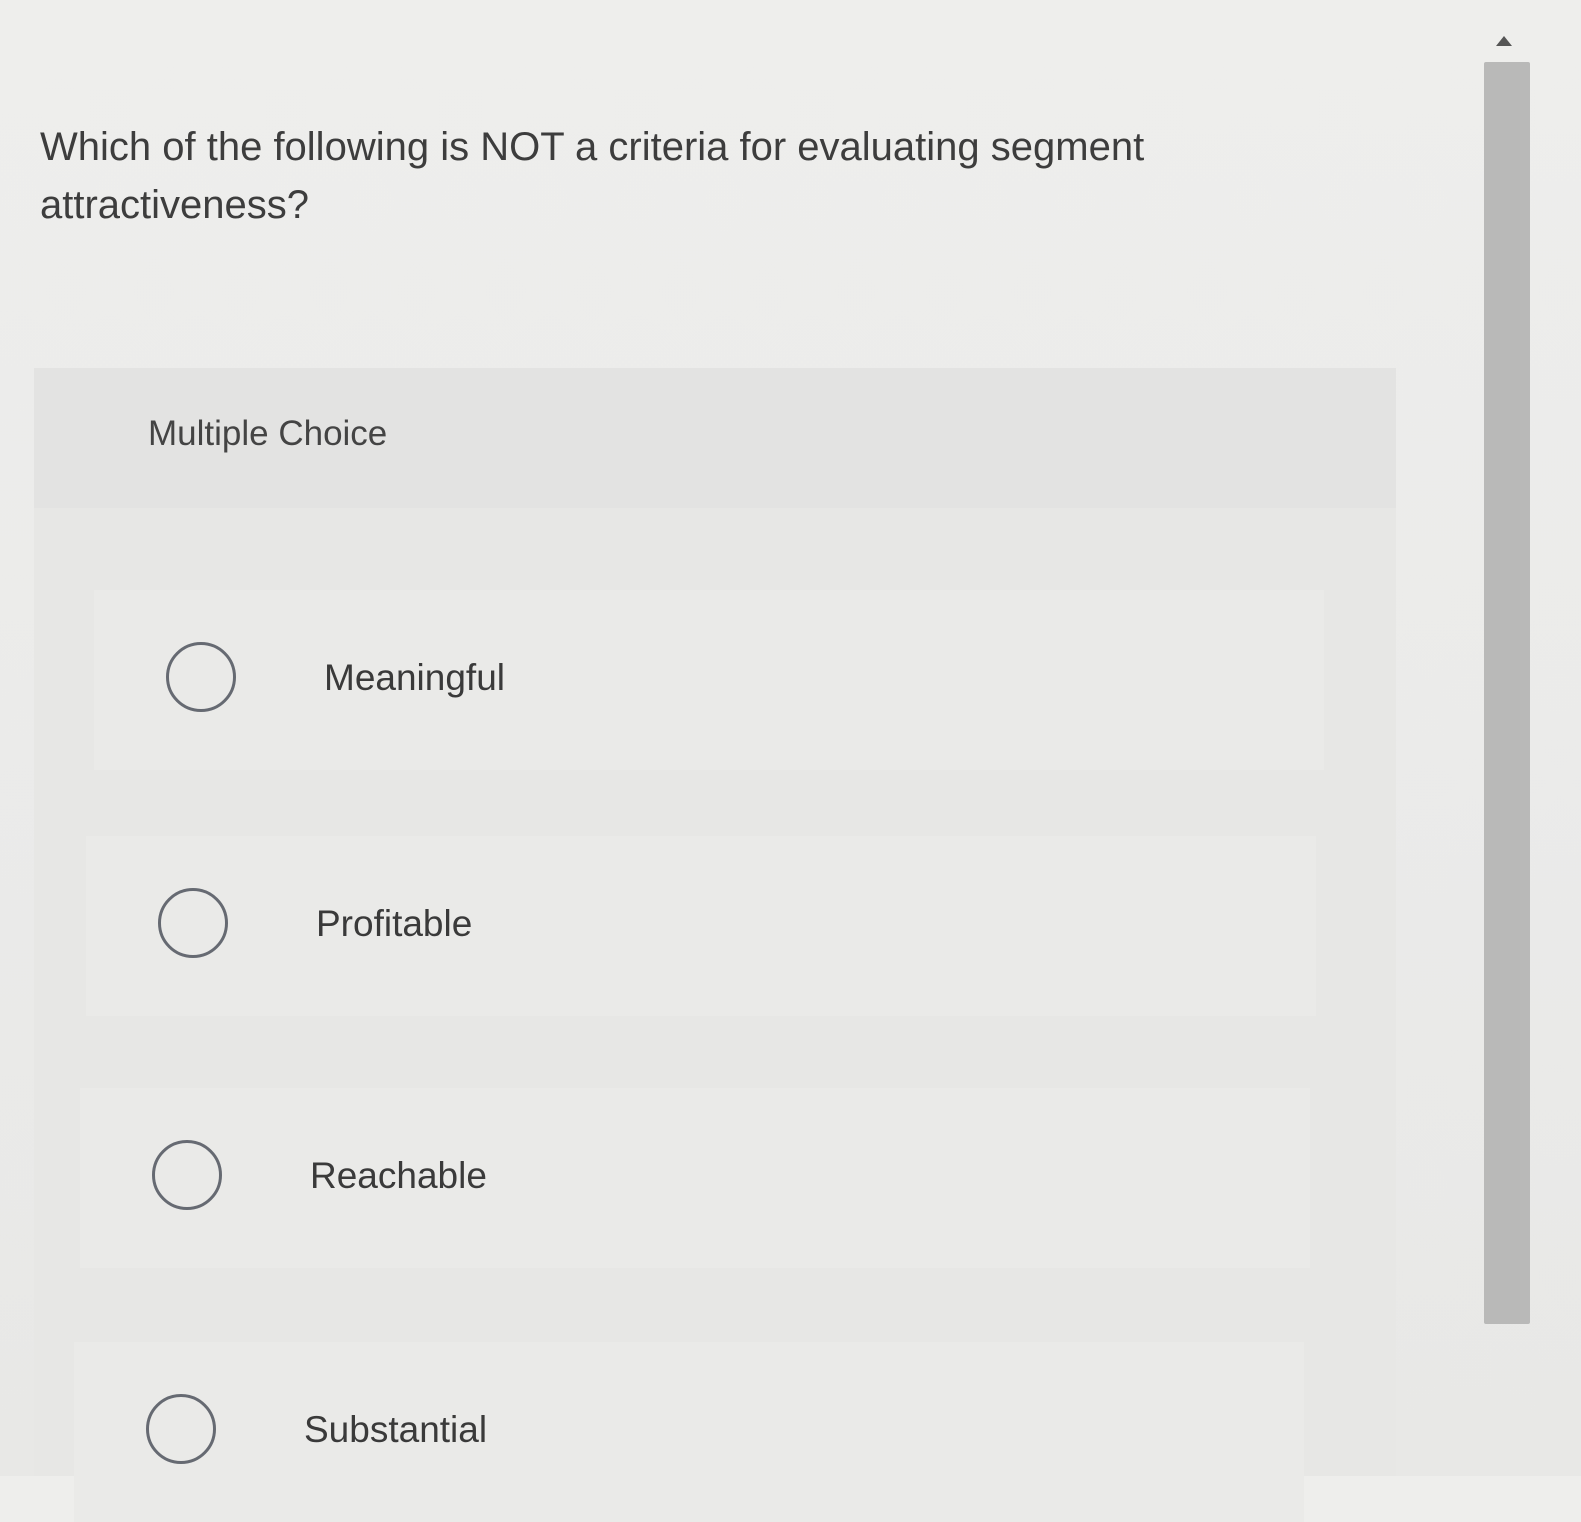  I want to click on option-label: Profitable, so click(394, 923).